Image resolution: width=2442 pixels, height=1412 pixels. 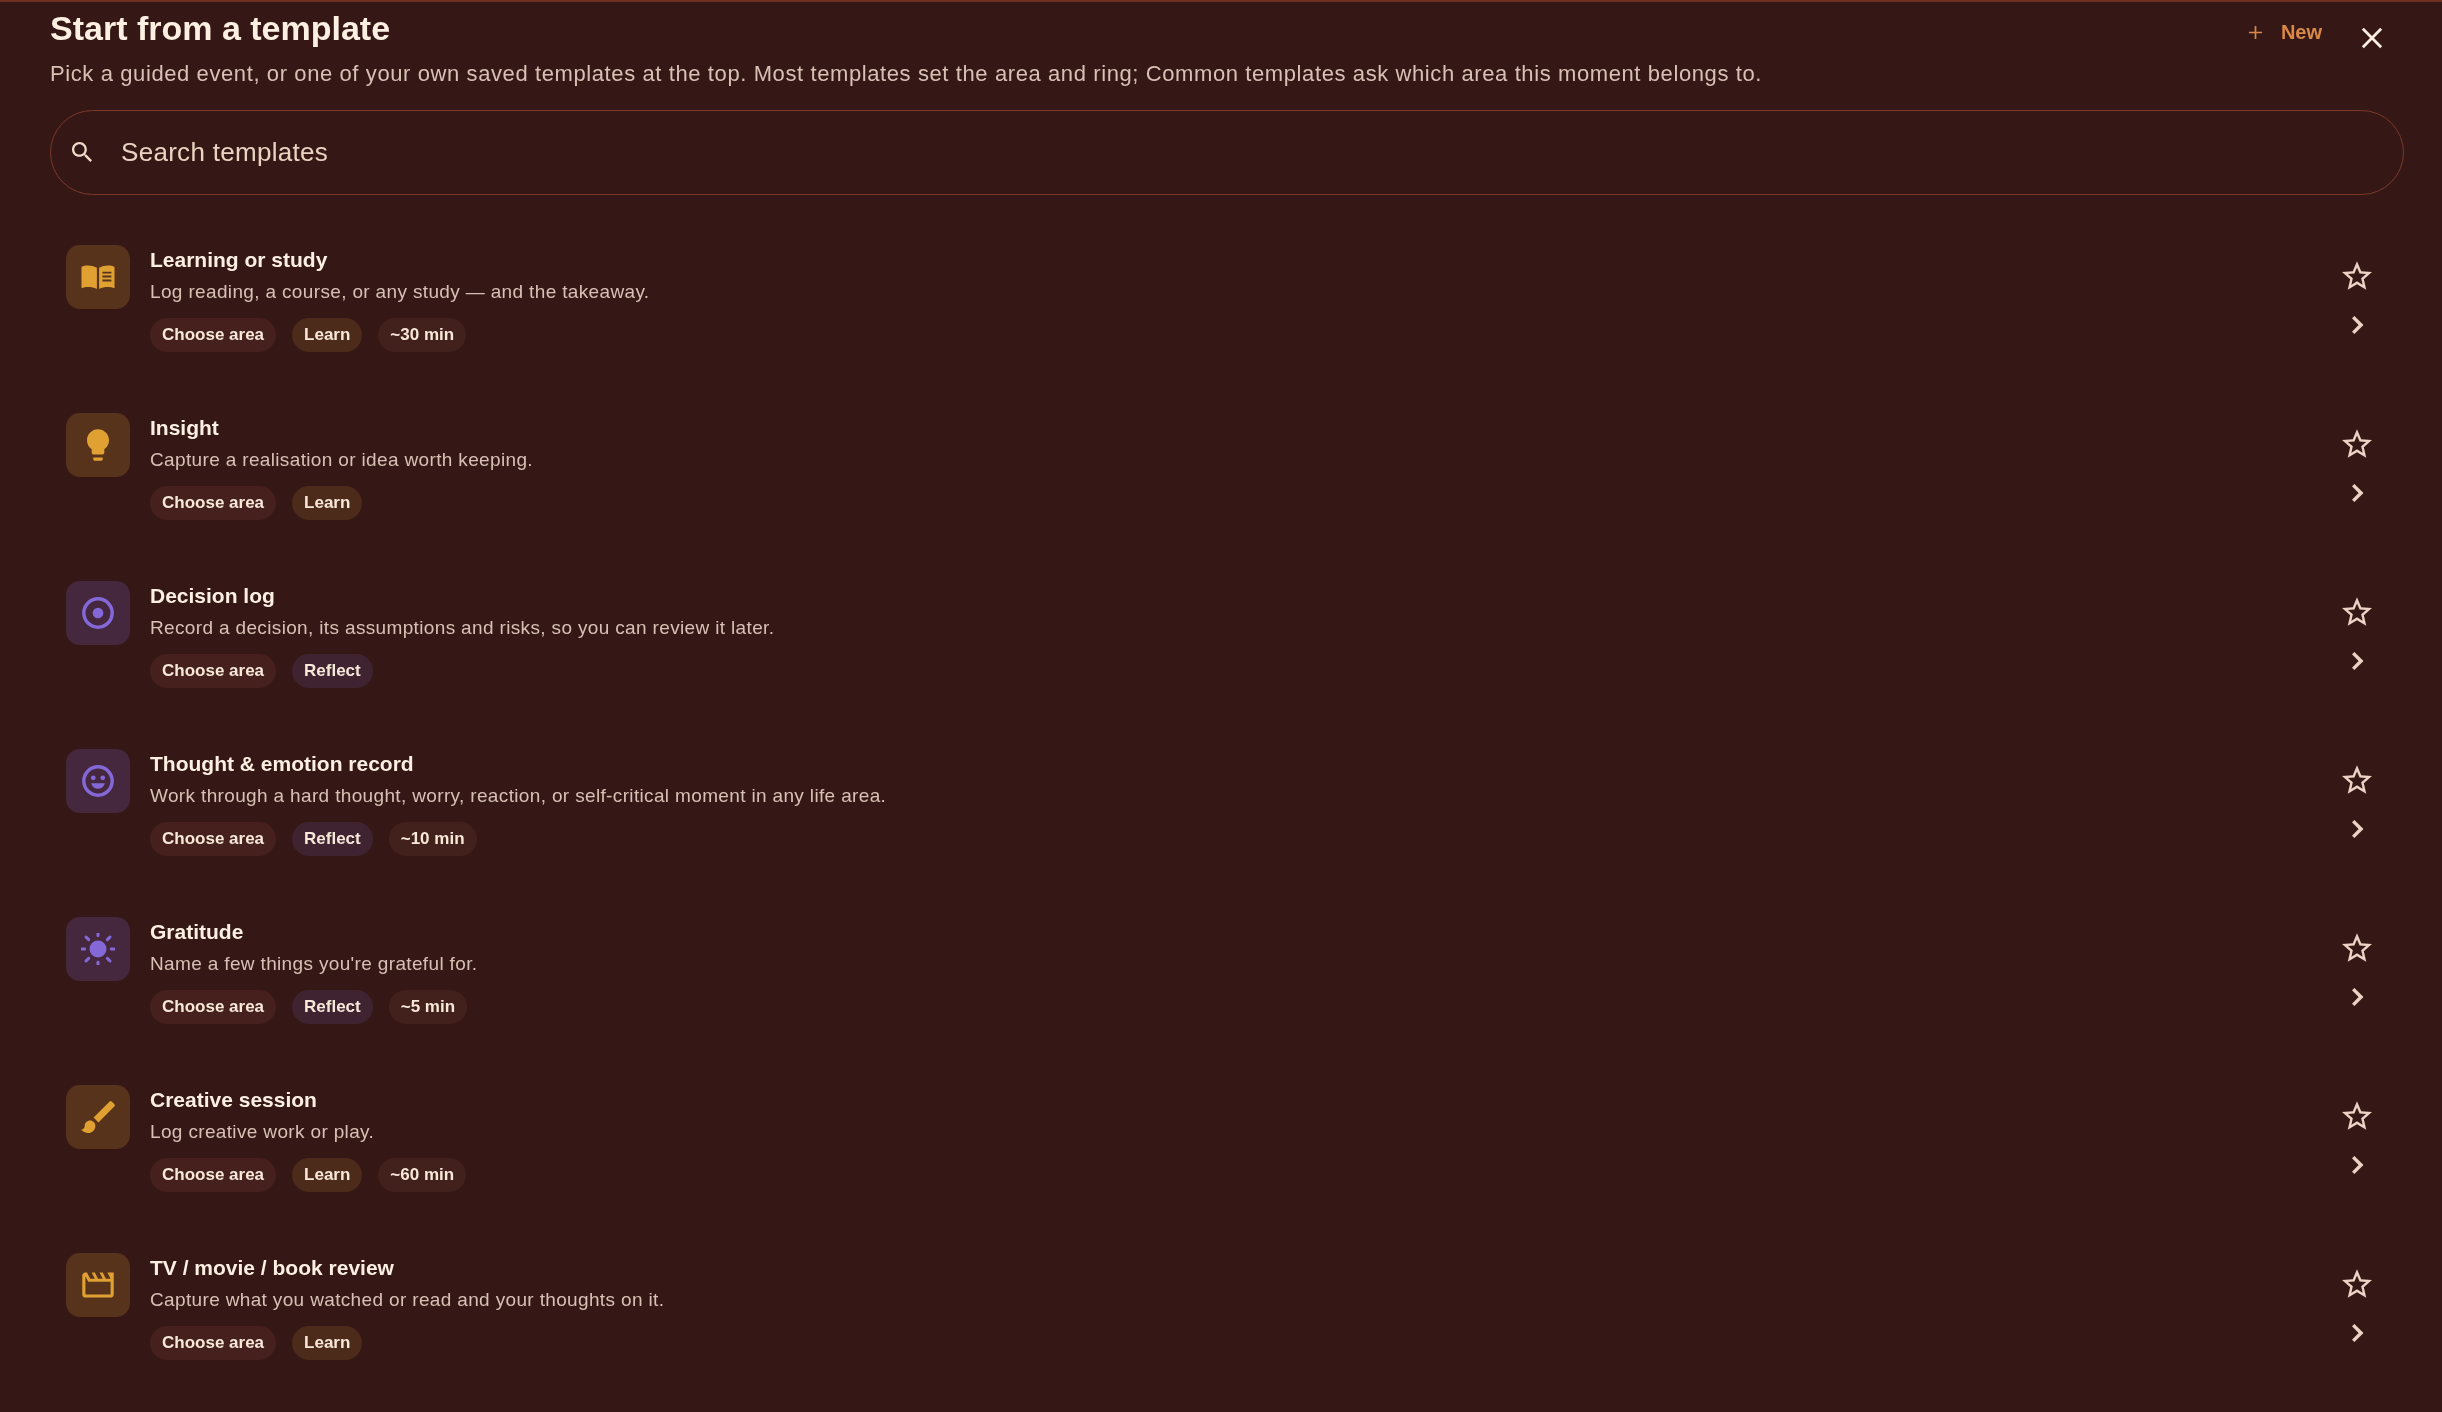 What do you see at coordinates (428, 1007) in the screenshot?
I see `duration-tag: ~5 min` at bounding box center [428, 1007].